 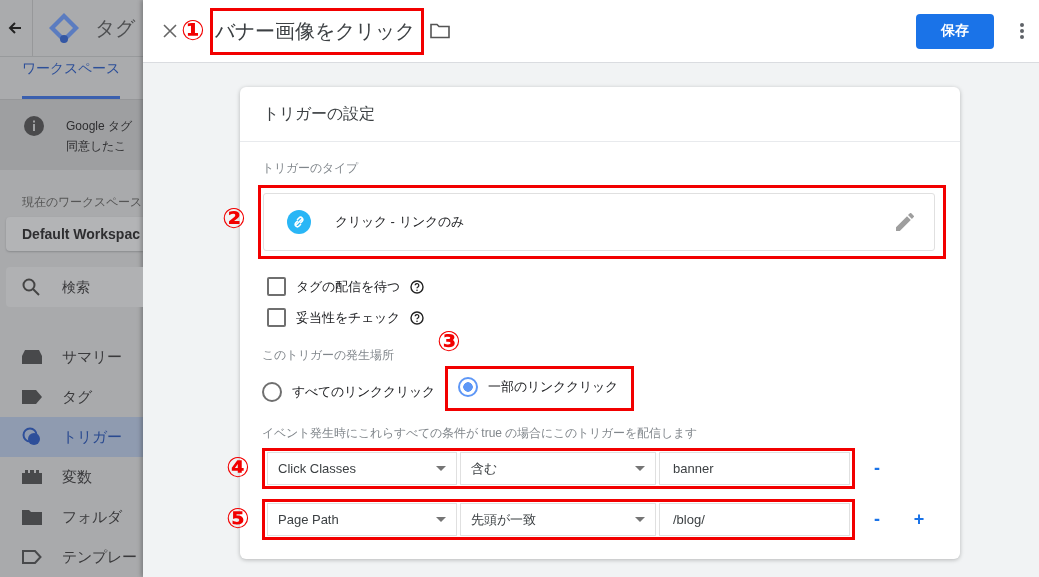 I want to click on section-label: イベント発生時にこれらすべての条件が true の場合にこのトリガーを配信します, so click(x=480, y=433).